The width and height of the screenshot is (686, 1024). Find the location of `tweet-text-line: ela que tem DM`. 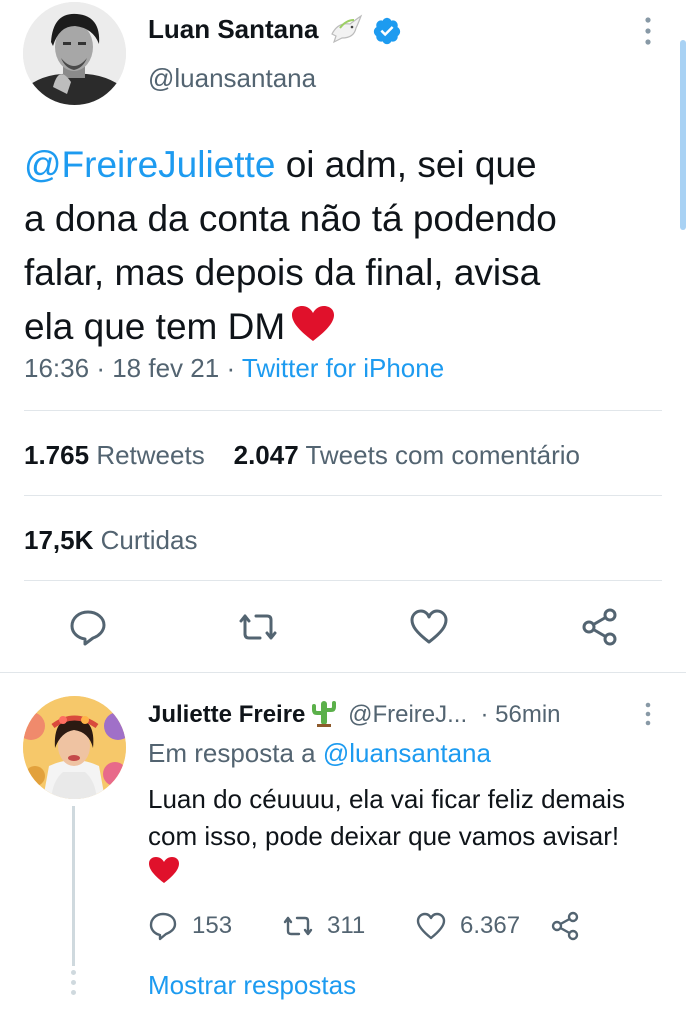

tweet-text-line: ela que tem DM is located at coordinates (155, 326).